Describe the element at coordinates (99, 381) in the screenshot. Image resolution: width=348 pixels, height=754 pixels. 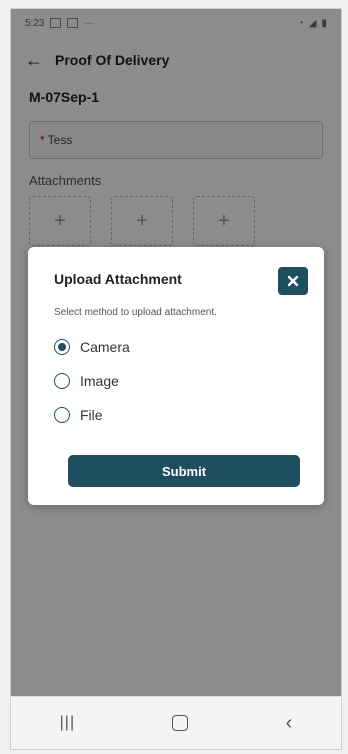
I see `option-image-label: Image` at that location.